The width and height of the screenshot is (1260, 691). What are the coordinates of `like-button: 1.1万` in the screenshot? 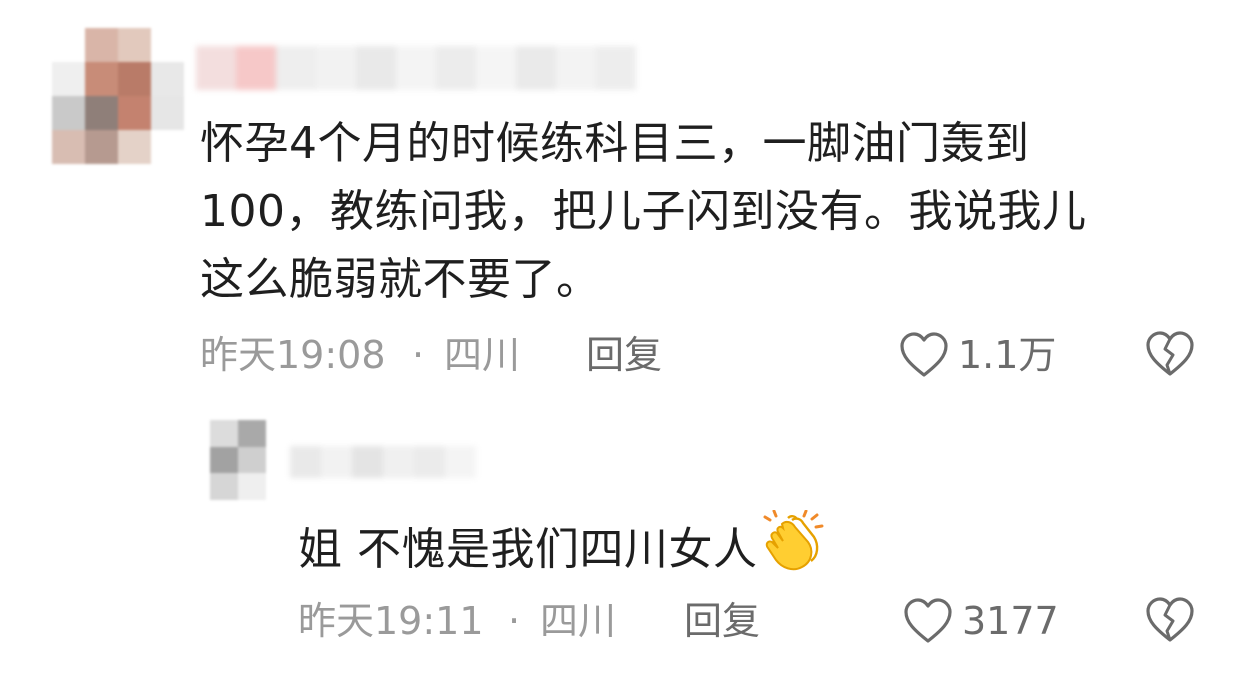 It's located at (977, 355).